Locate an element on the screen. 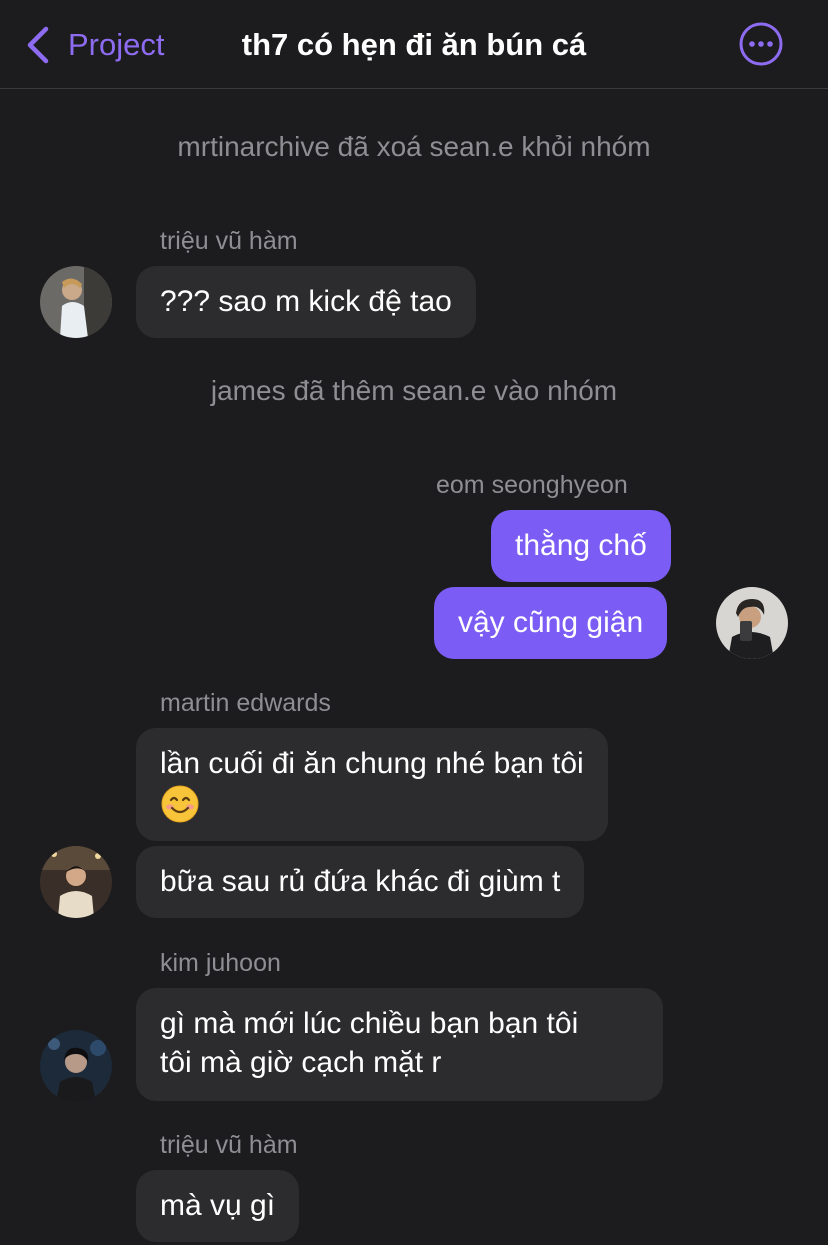 The height and width of the screenshot is (1245, 828). smiling-face-emoji is located at coordinates (180, 804).